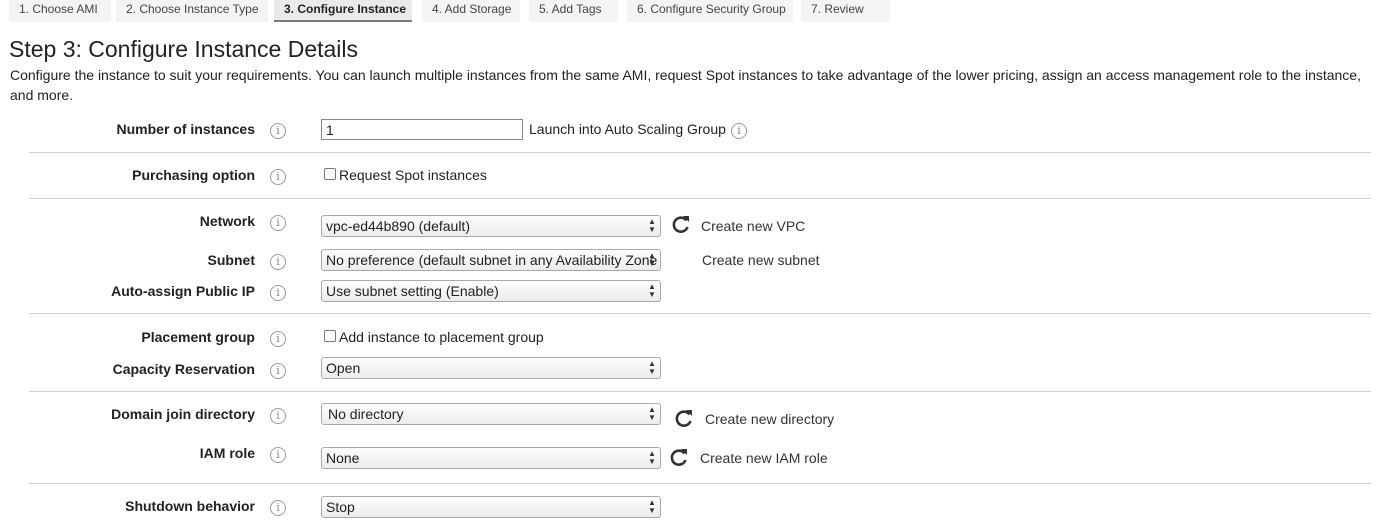 The image size is (1400, 529). What do you see at coordinates (185, 129) in the screenshot?
I see `number-of-instances-label: Number of instances` at bounding box center [185, 129].